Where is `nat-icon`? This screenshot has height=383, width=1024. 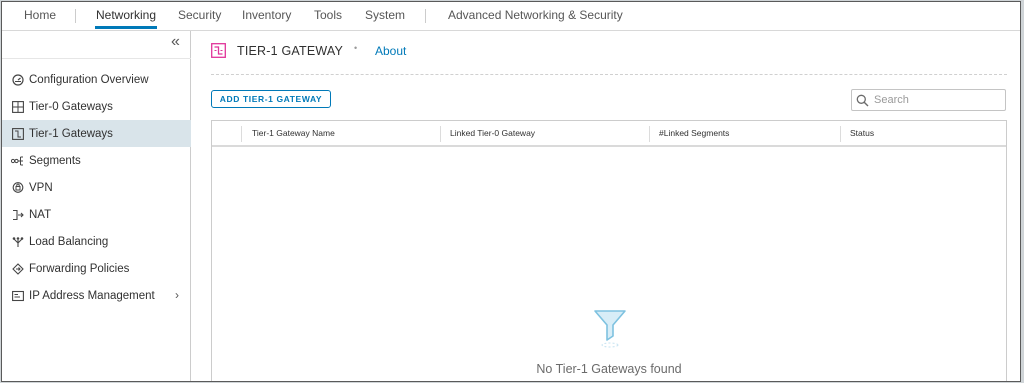
nat-icon is located at coordinates (17, 214).